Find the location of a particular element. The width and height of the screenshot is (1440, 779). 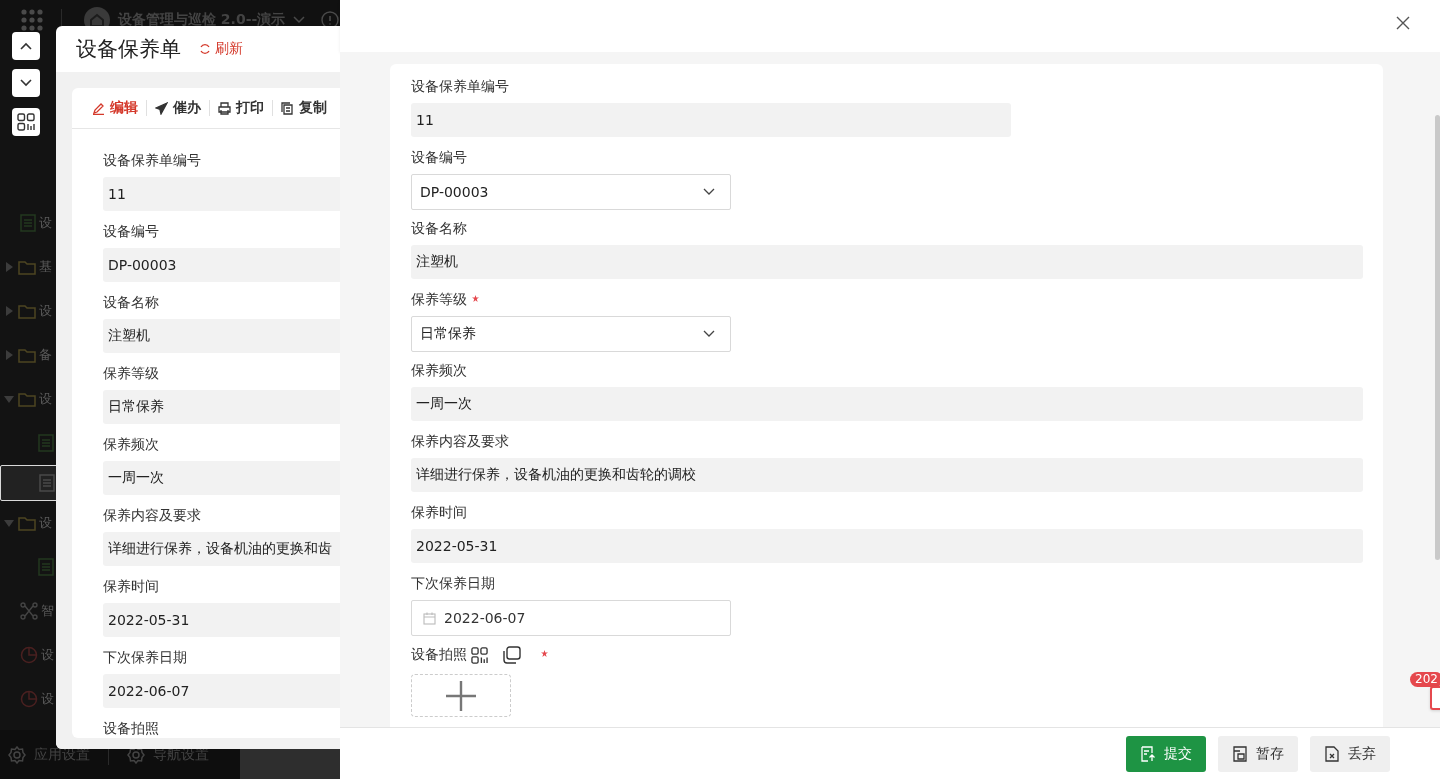

date-field: 2022-06-07 is located at coordinates (571, 618).